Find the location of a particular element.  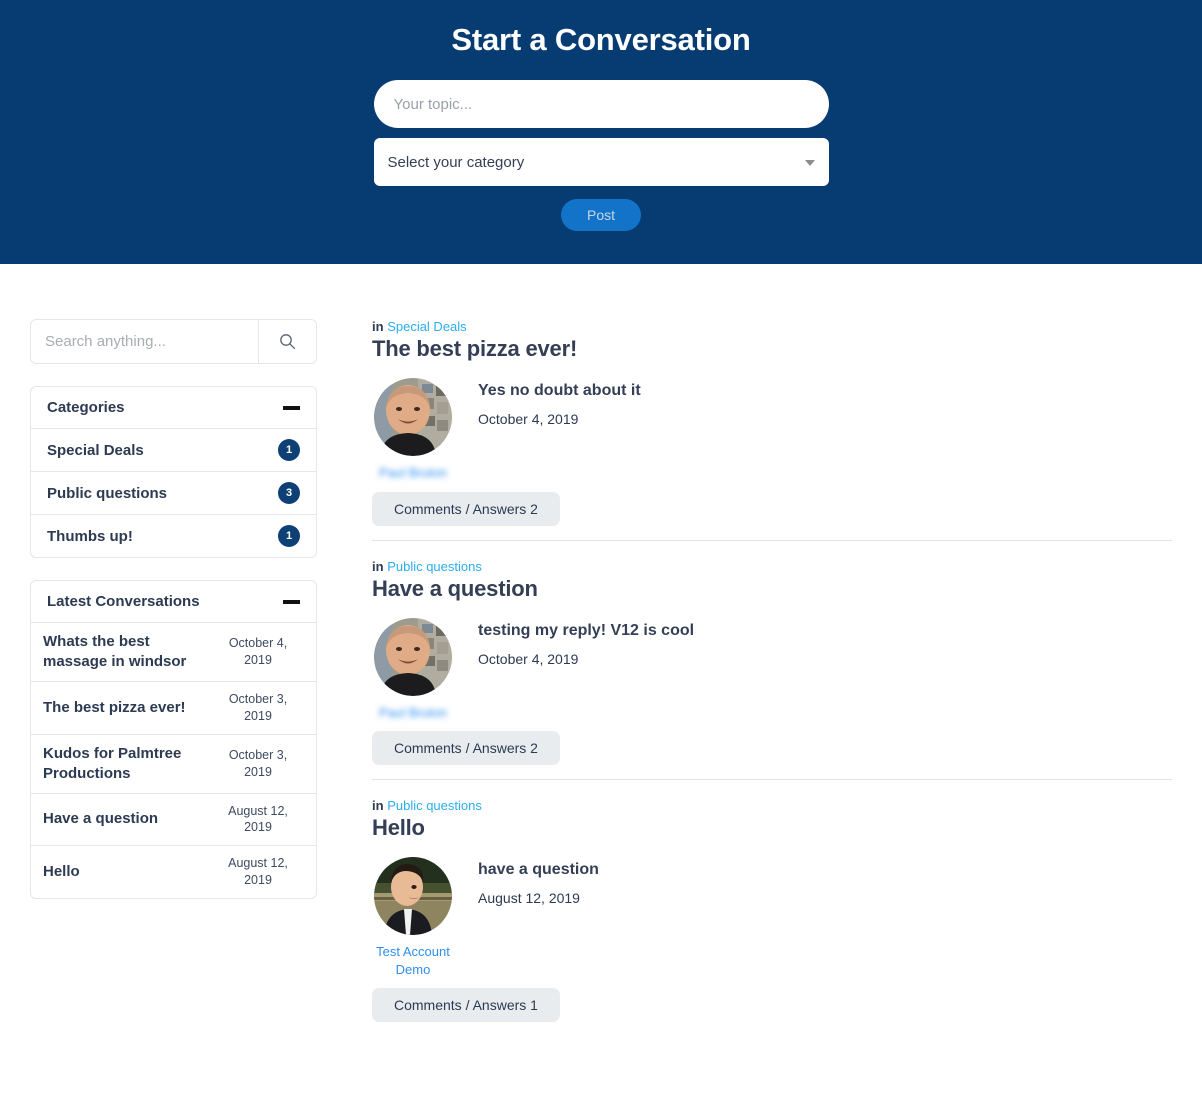

post-reply-text: testing my reply! V12 is cool is located at coordinates (586, 630).